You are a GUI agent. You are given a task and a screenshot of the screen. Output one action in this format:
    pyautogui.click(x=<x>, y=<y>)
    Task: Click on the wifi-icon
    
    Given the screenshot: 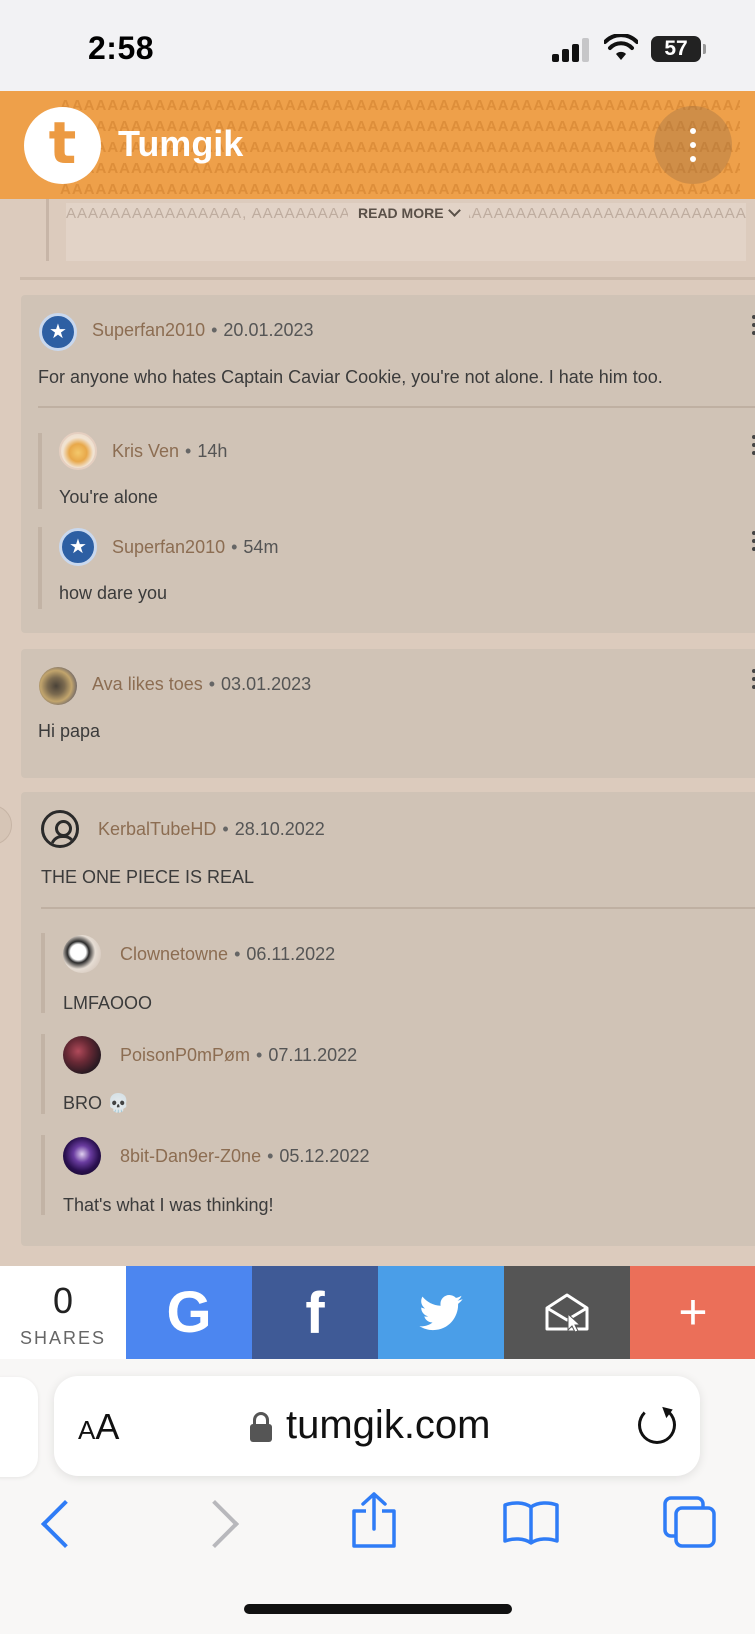 What is the action you would take?
    pyautogui.click(x=621, y=47)
    